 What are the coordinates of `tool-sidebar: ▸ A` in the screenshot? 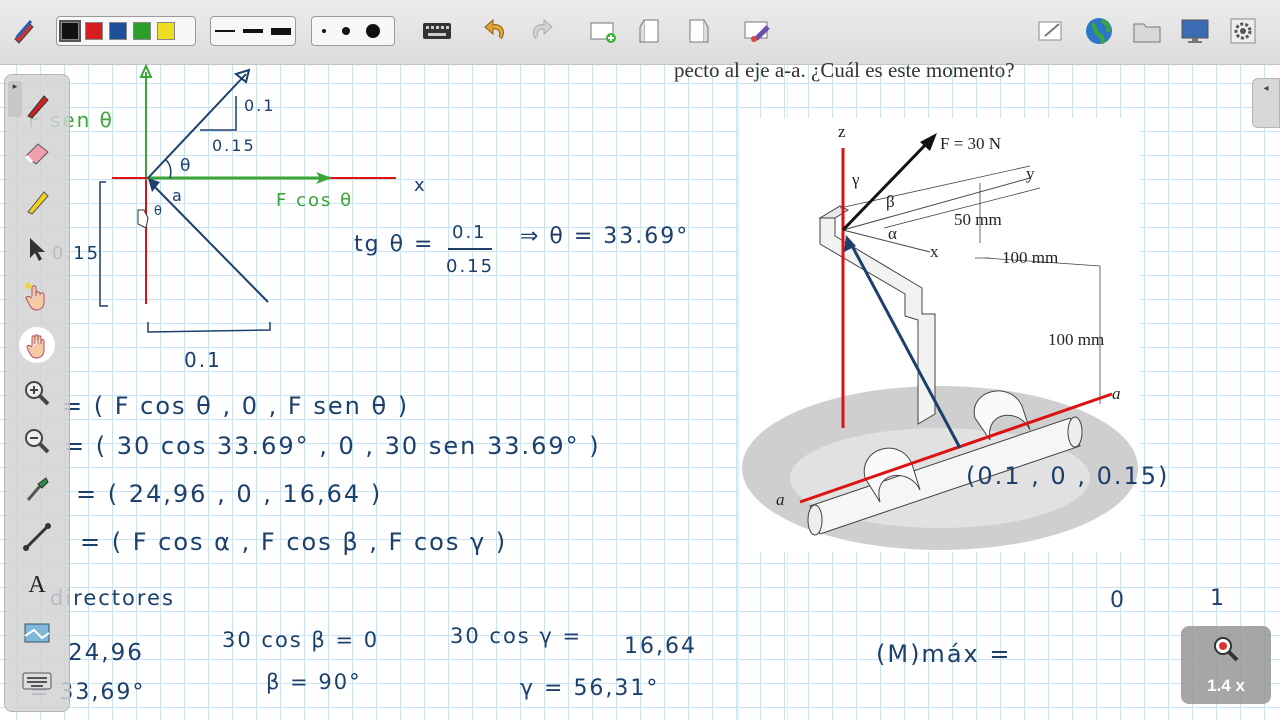 It's located at (37, 393).